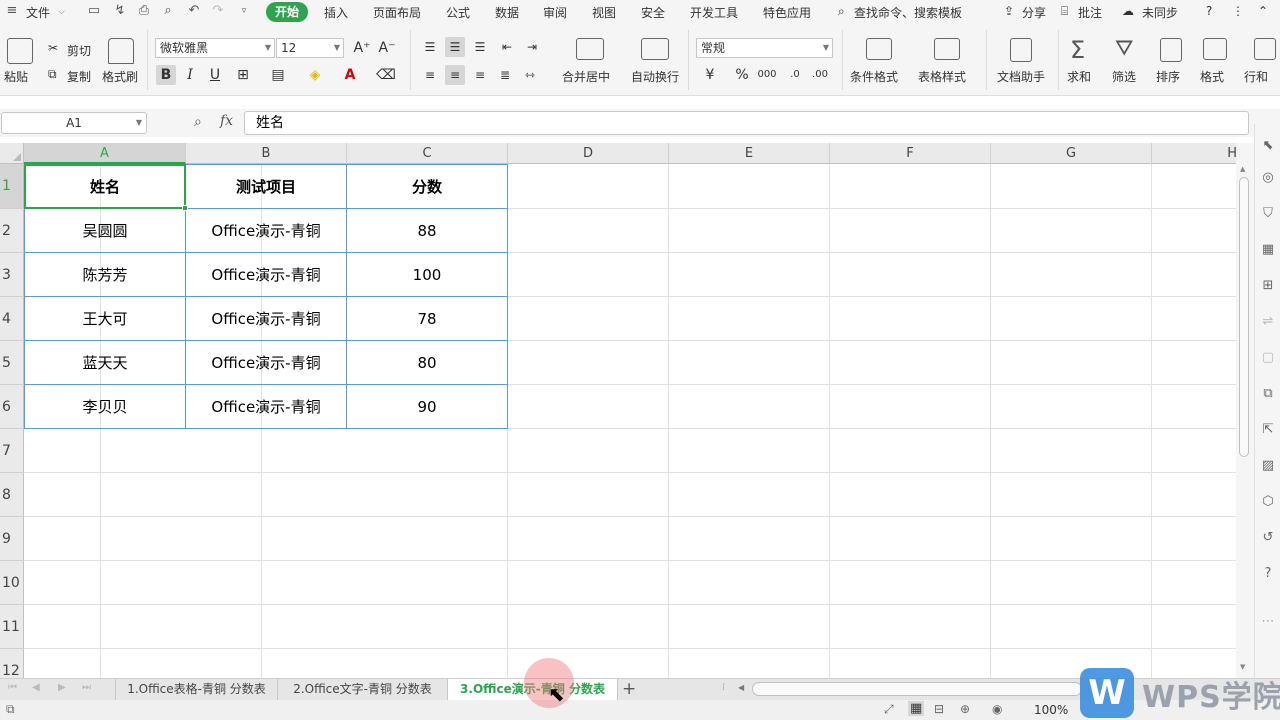 This screenshot has width=1280, height=720. What do you see at coordinates (12, 319) in the screenshot?
I see `row-header-4: 4` at bounding box center [12, 319].